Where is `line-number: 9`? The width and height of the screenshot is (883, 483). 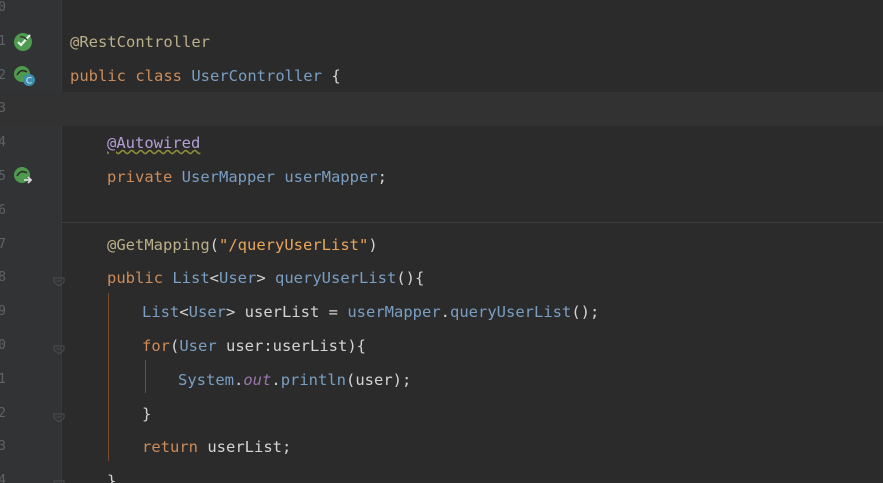 line-number: 9 is located at coordinates (3, 312).